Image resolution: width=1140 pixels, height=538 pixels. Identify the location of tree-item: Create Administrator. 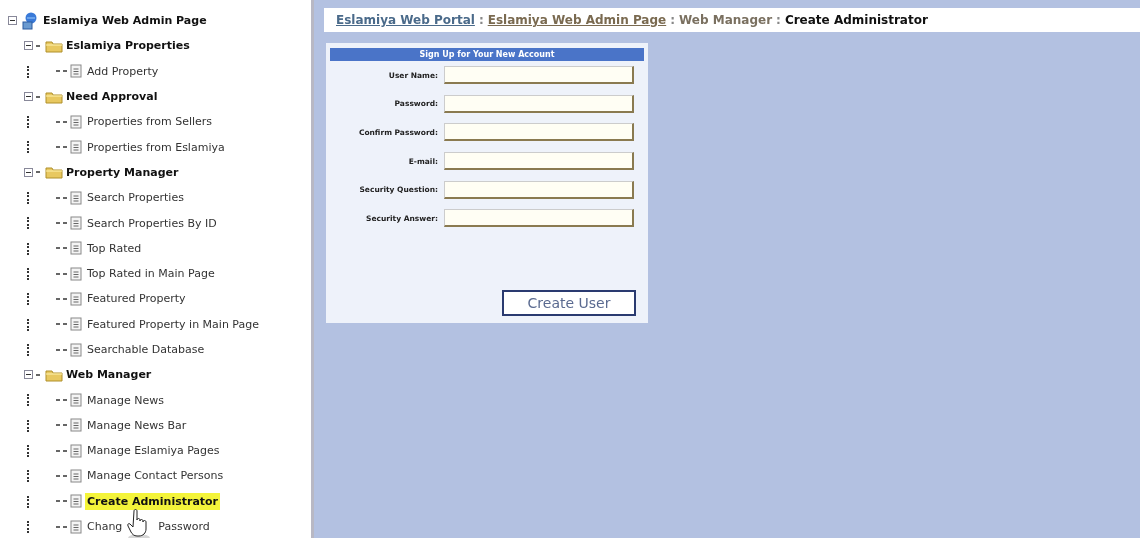
(153, 501).